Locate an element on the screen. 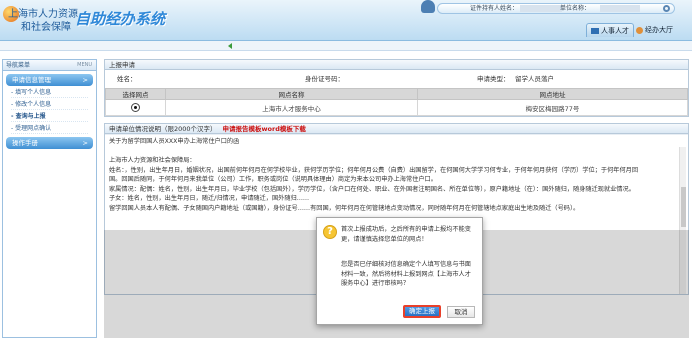 The height and width of the screenshot is (341, 692). branch-name-cell: 上海市人才服务中心 is located at coordinates (291, 107).